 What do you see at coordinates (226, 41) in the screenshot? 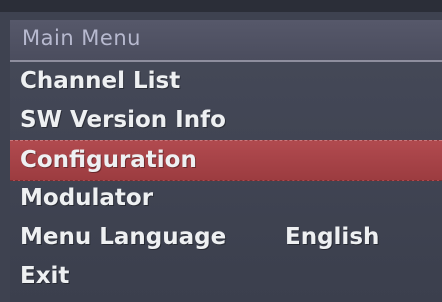
I see `menu-title-bar: Main Menu` at bounding box center [226, 41].